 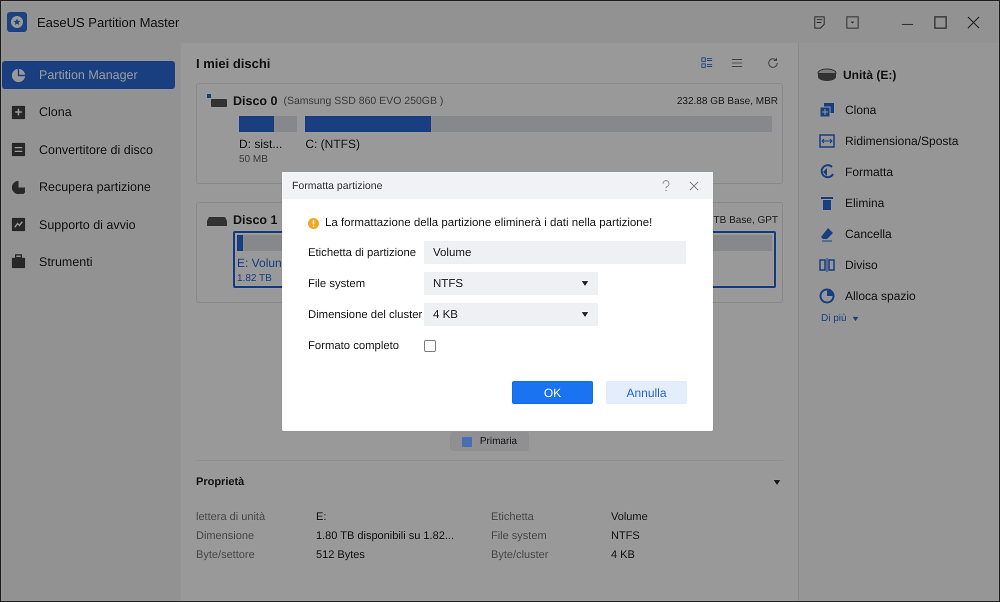 What do you see at coordinates (255, 220) in the screenshot?
I see `disk-name: Disco 1` at bounding box center [255, 220].